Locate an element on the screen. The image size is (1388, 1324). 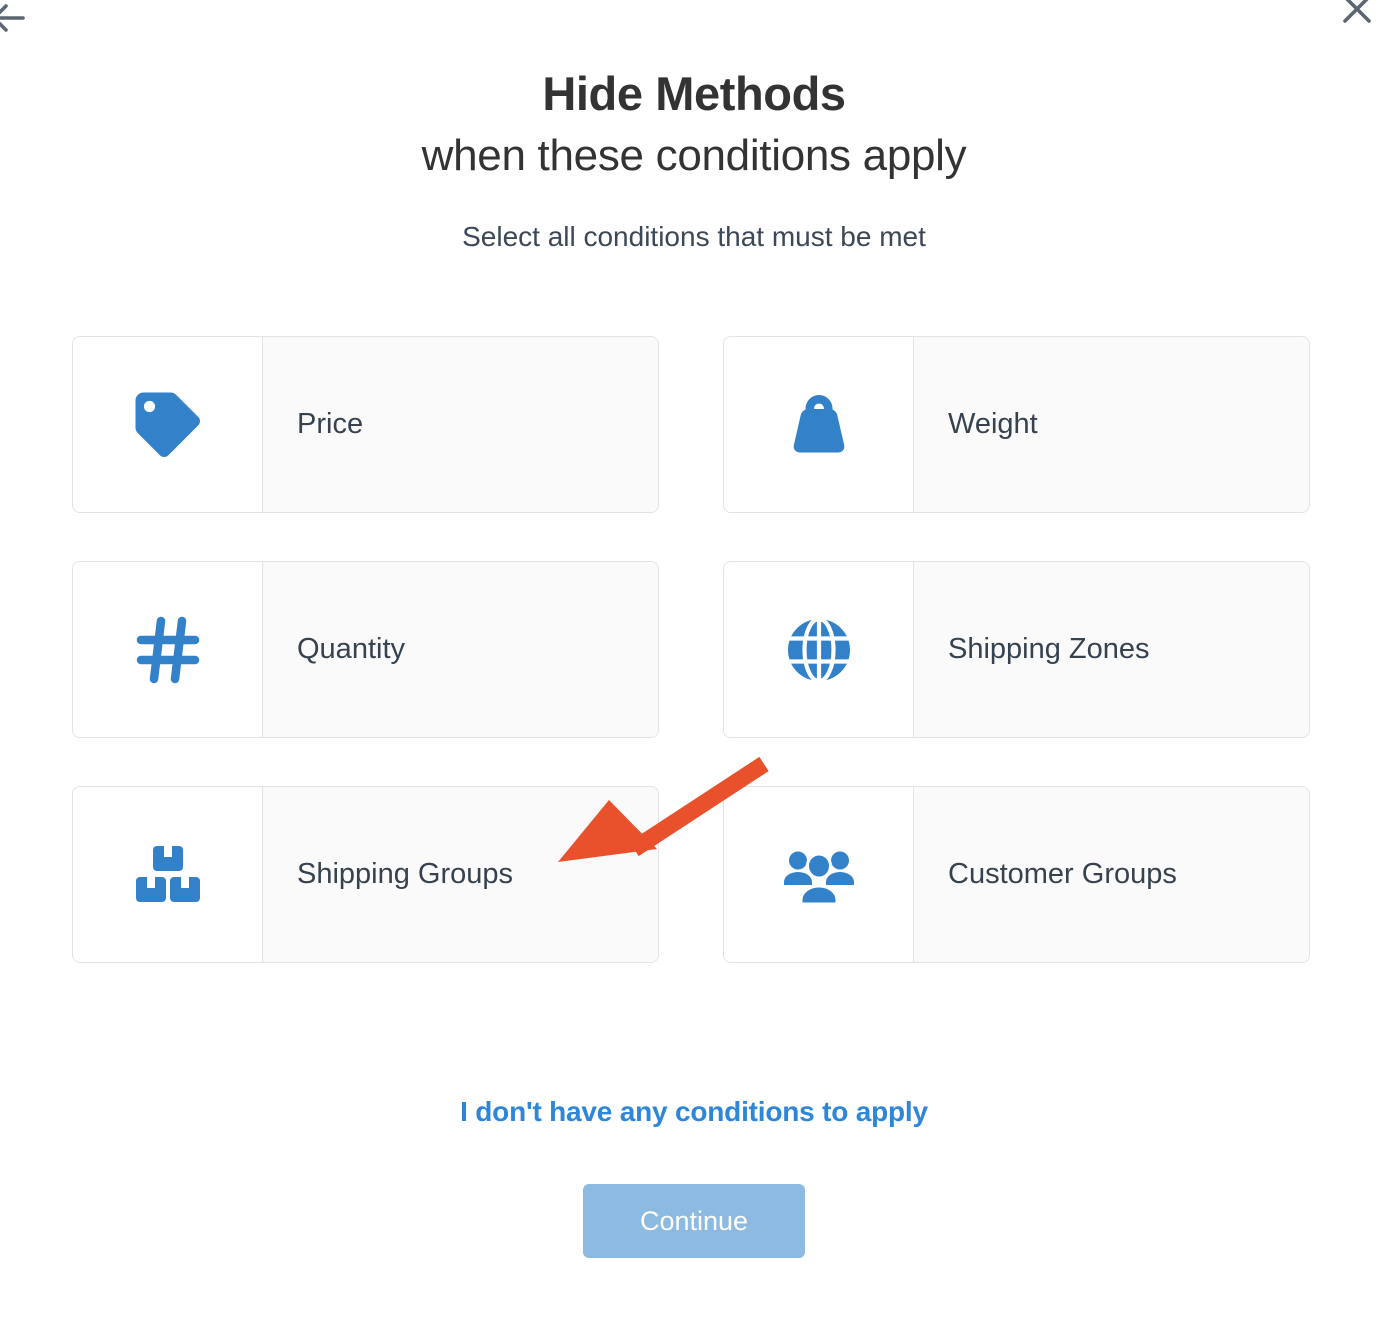
condition-card-shipping-groups: Shipping Groups is located at coordinates (365, 874).